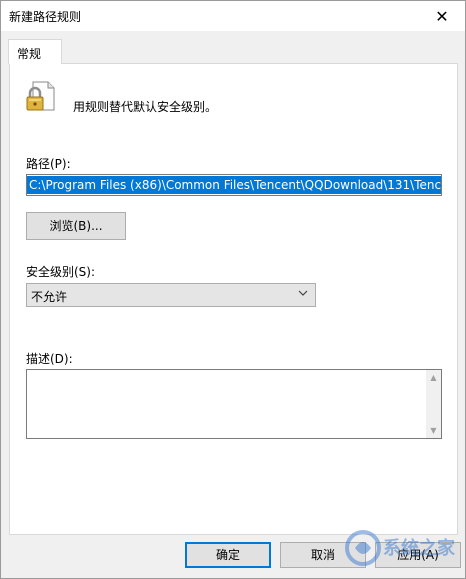 This screenshot has width=466, height=579. I want to click on ok-button: 确定, so click(228, 555).